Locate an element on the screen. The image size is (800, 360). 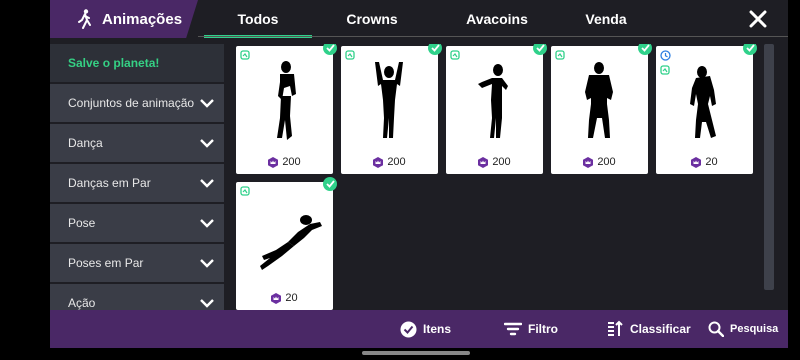
section-title-text: Animações is located at coordinates (142, 19).